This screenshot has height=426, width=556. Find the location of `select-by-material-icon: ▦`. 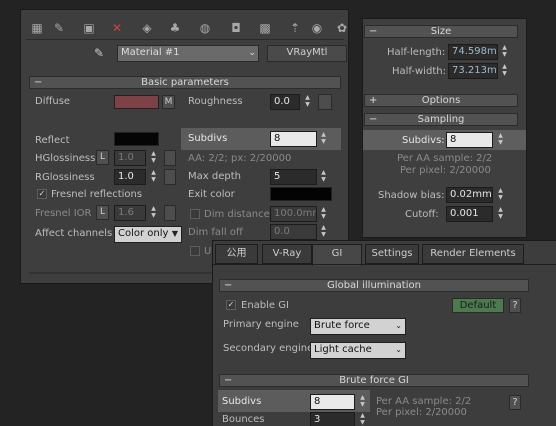

select-by-material-icon: ▦ is located at coordinates (37, 28).